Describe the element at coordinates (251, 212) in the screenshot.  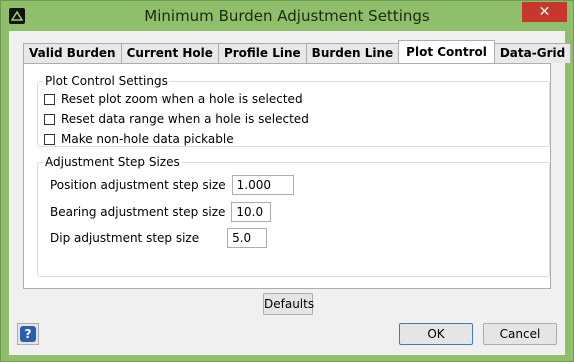
I see `bearing-step-input: 10.0` at that location.